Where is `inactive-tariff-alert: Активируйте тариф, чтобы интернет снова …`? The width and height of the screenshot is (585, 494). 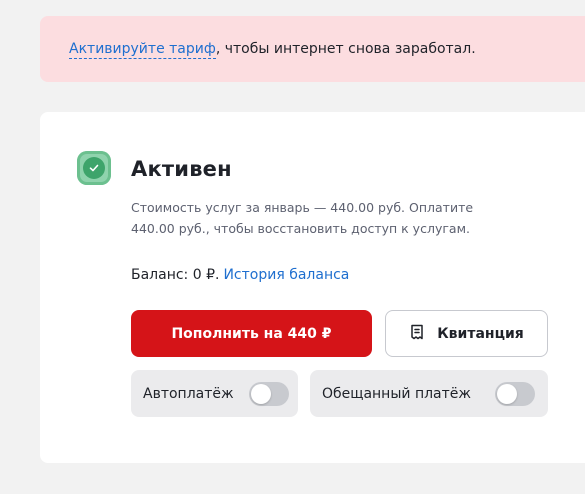
inactive-tariff-alert: Активируйте тариф, чтобы интернет снова … is located at coordinates (312, 49).